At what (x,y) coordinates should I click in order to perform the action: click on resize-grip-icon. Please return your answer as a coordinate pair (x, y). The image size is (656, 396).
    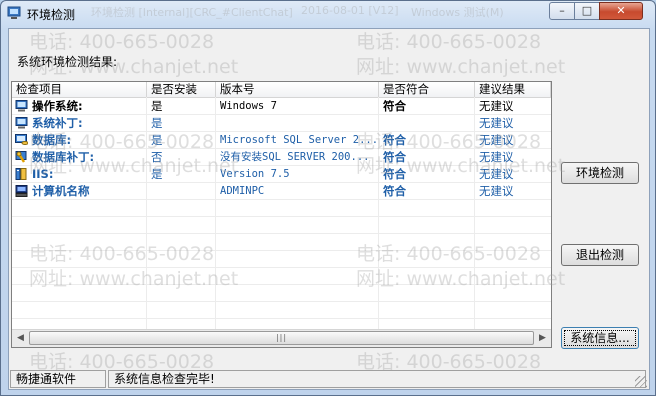
    Looking at the image, I should click on (641, 382).